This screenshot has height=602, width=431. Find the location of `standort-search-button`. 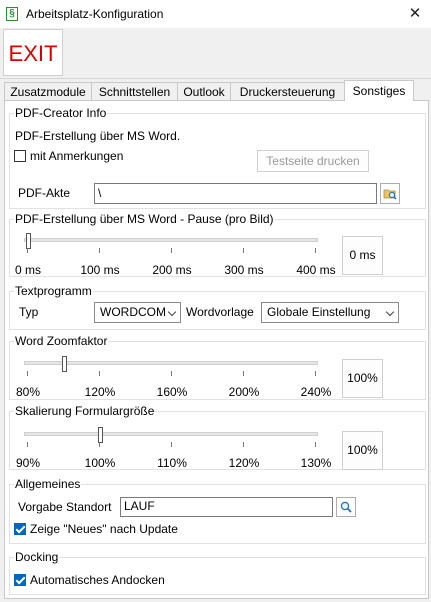

standort-search-button is located at coordinates (346, 507).